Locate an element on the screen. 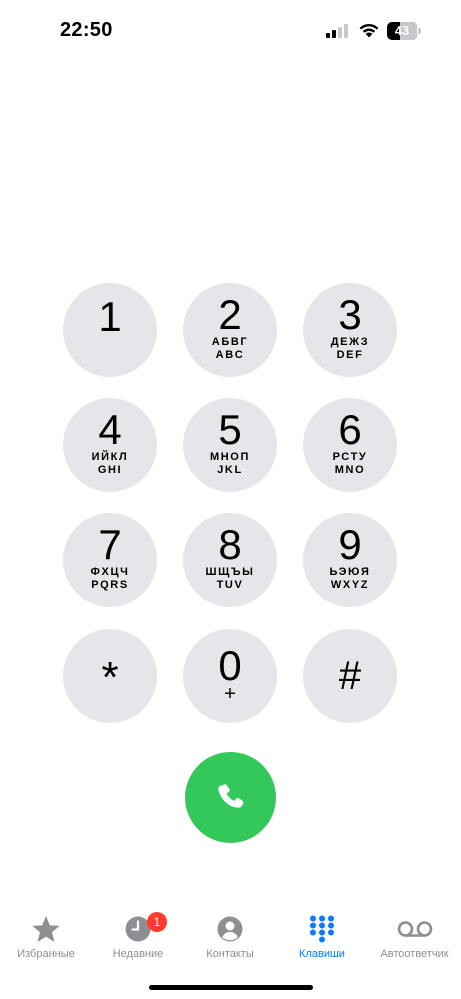 This screenshot has width=461, height=999. status-bar: 22:50 43 is located at coordinates (230, 30).